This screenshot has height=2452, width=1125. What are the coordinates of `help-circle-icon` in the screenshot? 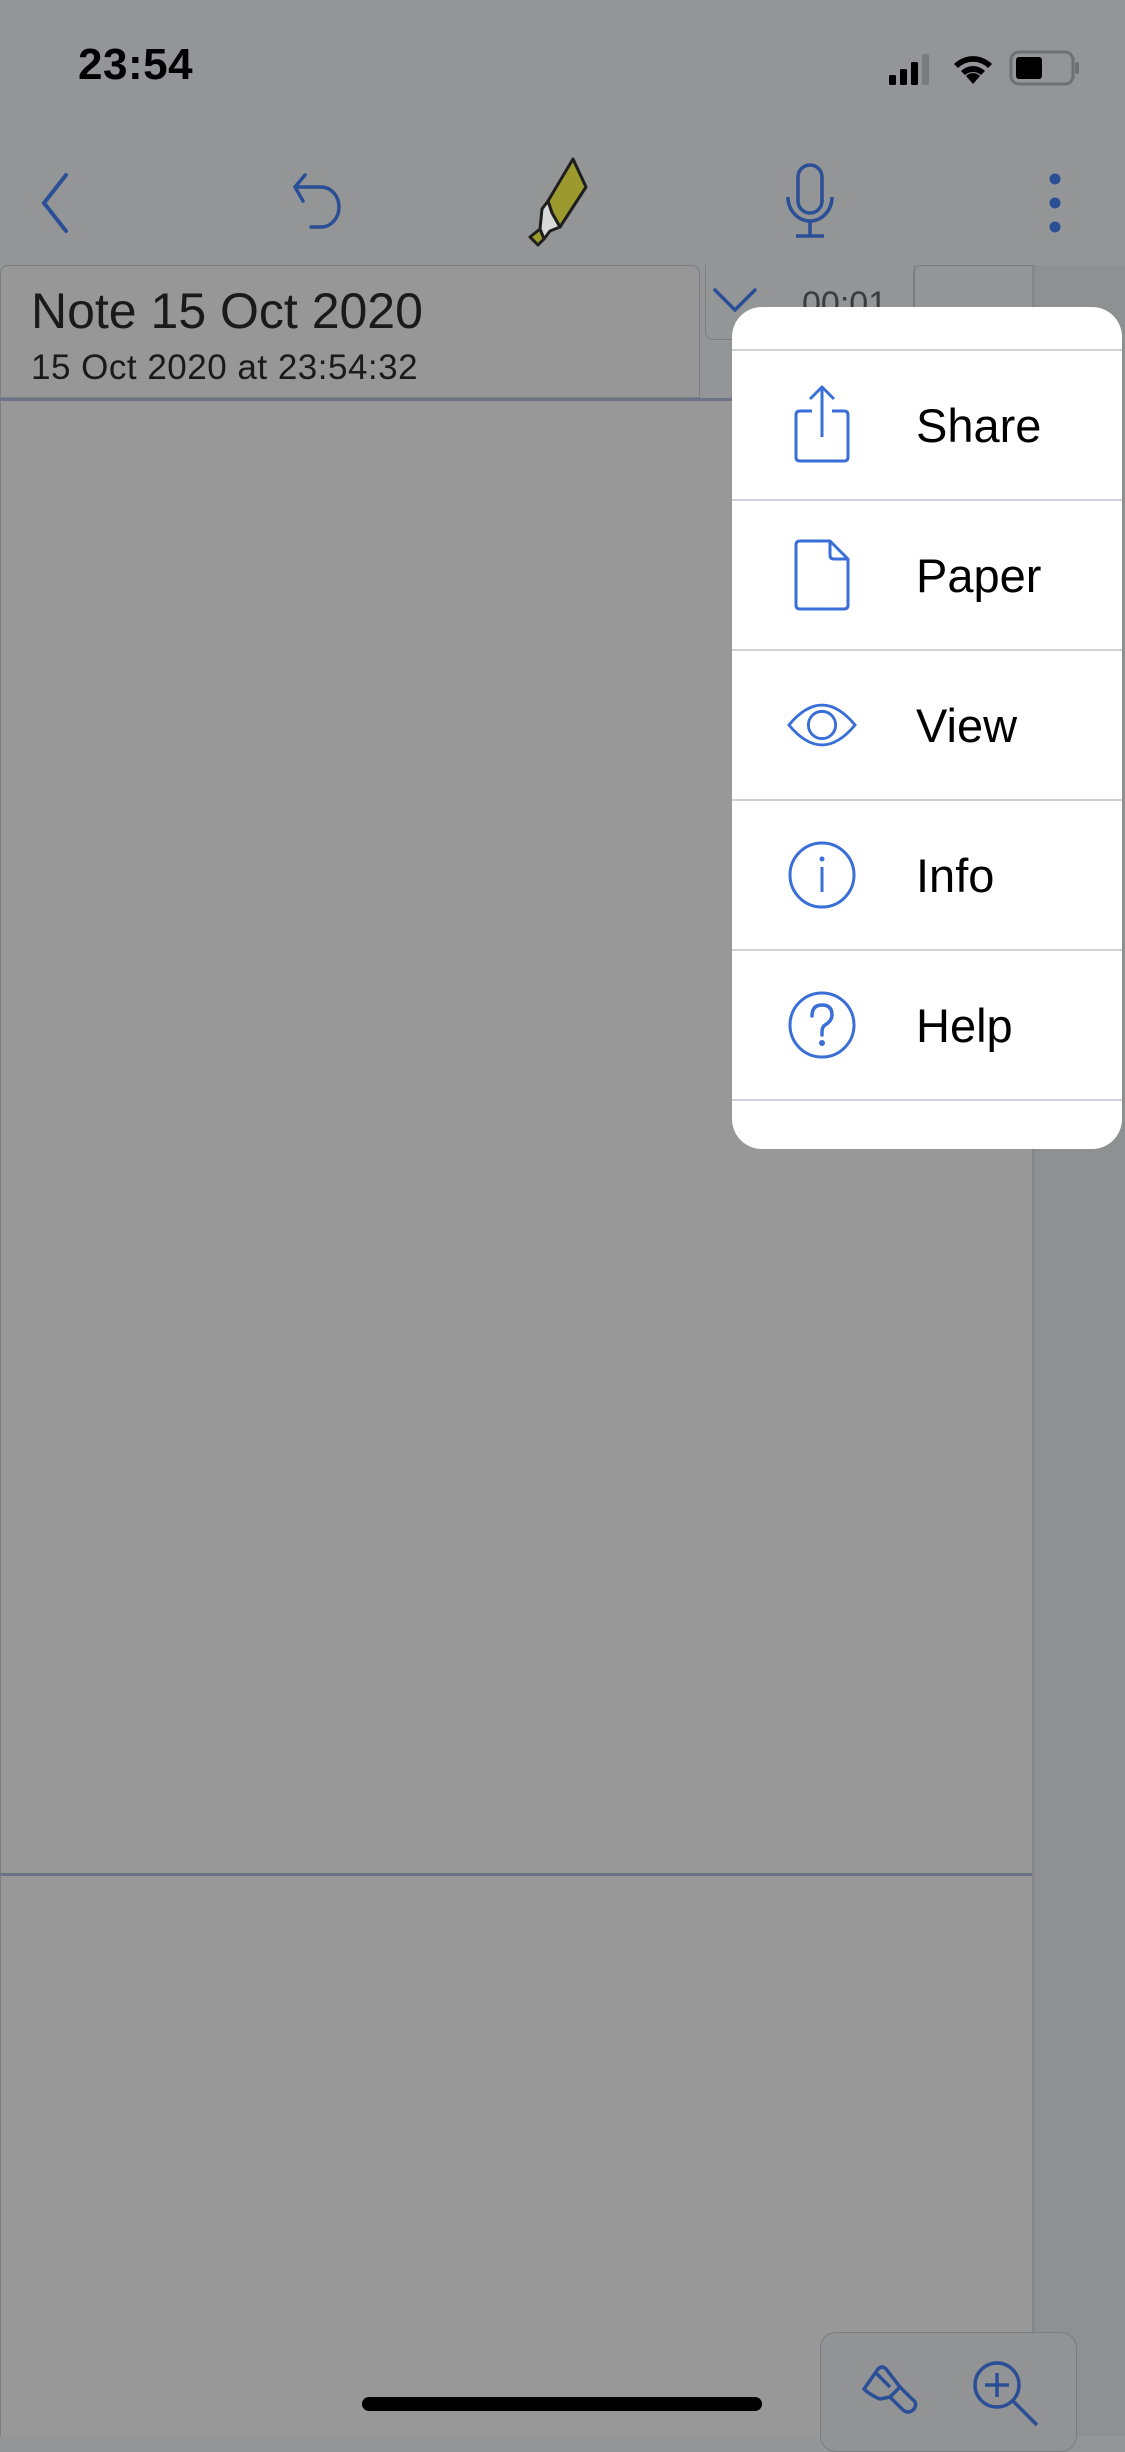 It's located at (822, 1025).